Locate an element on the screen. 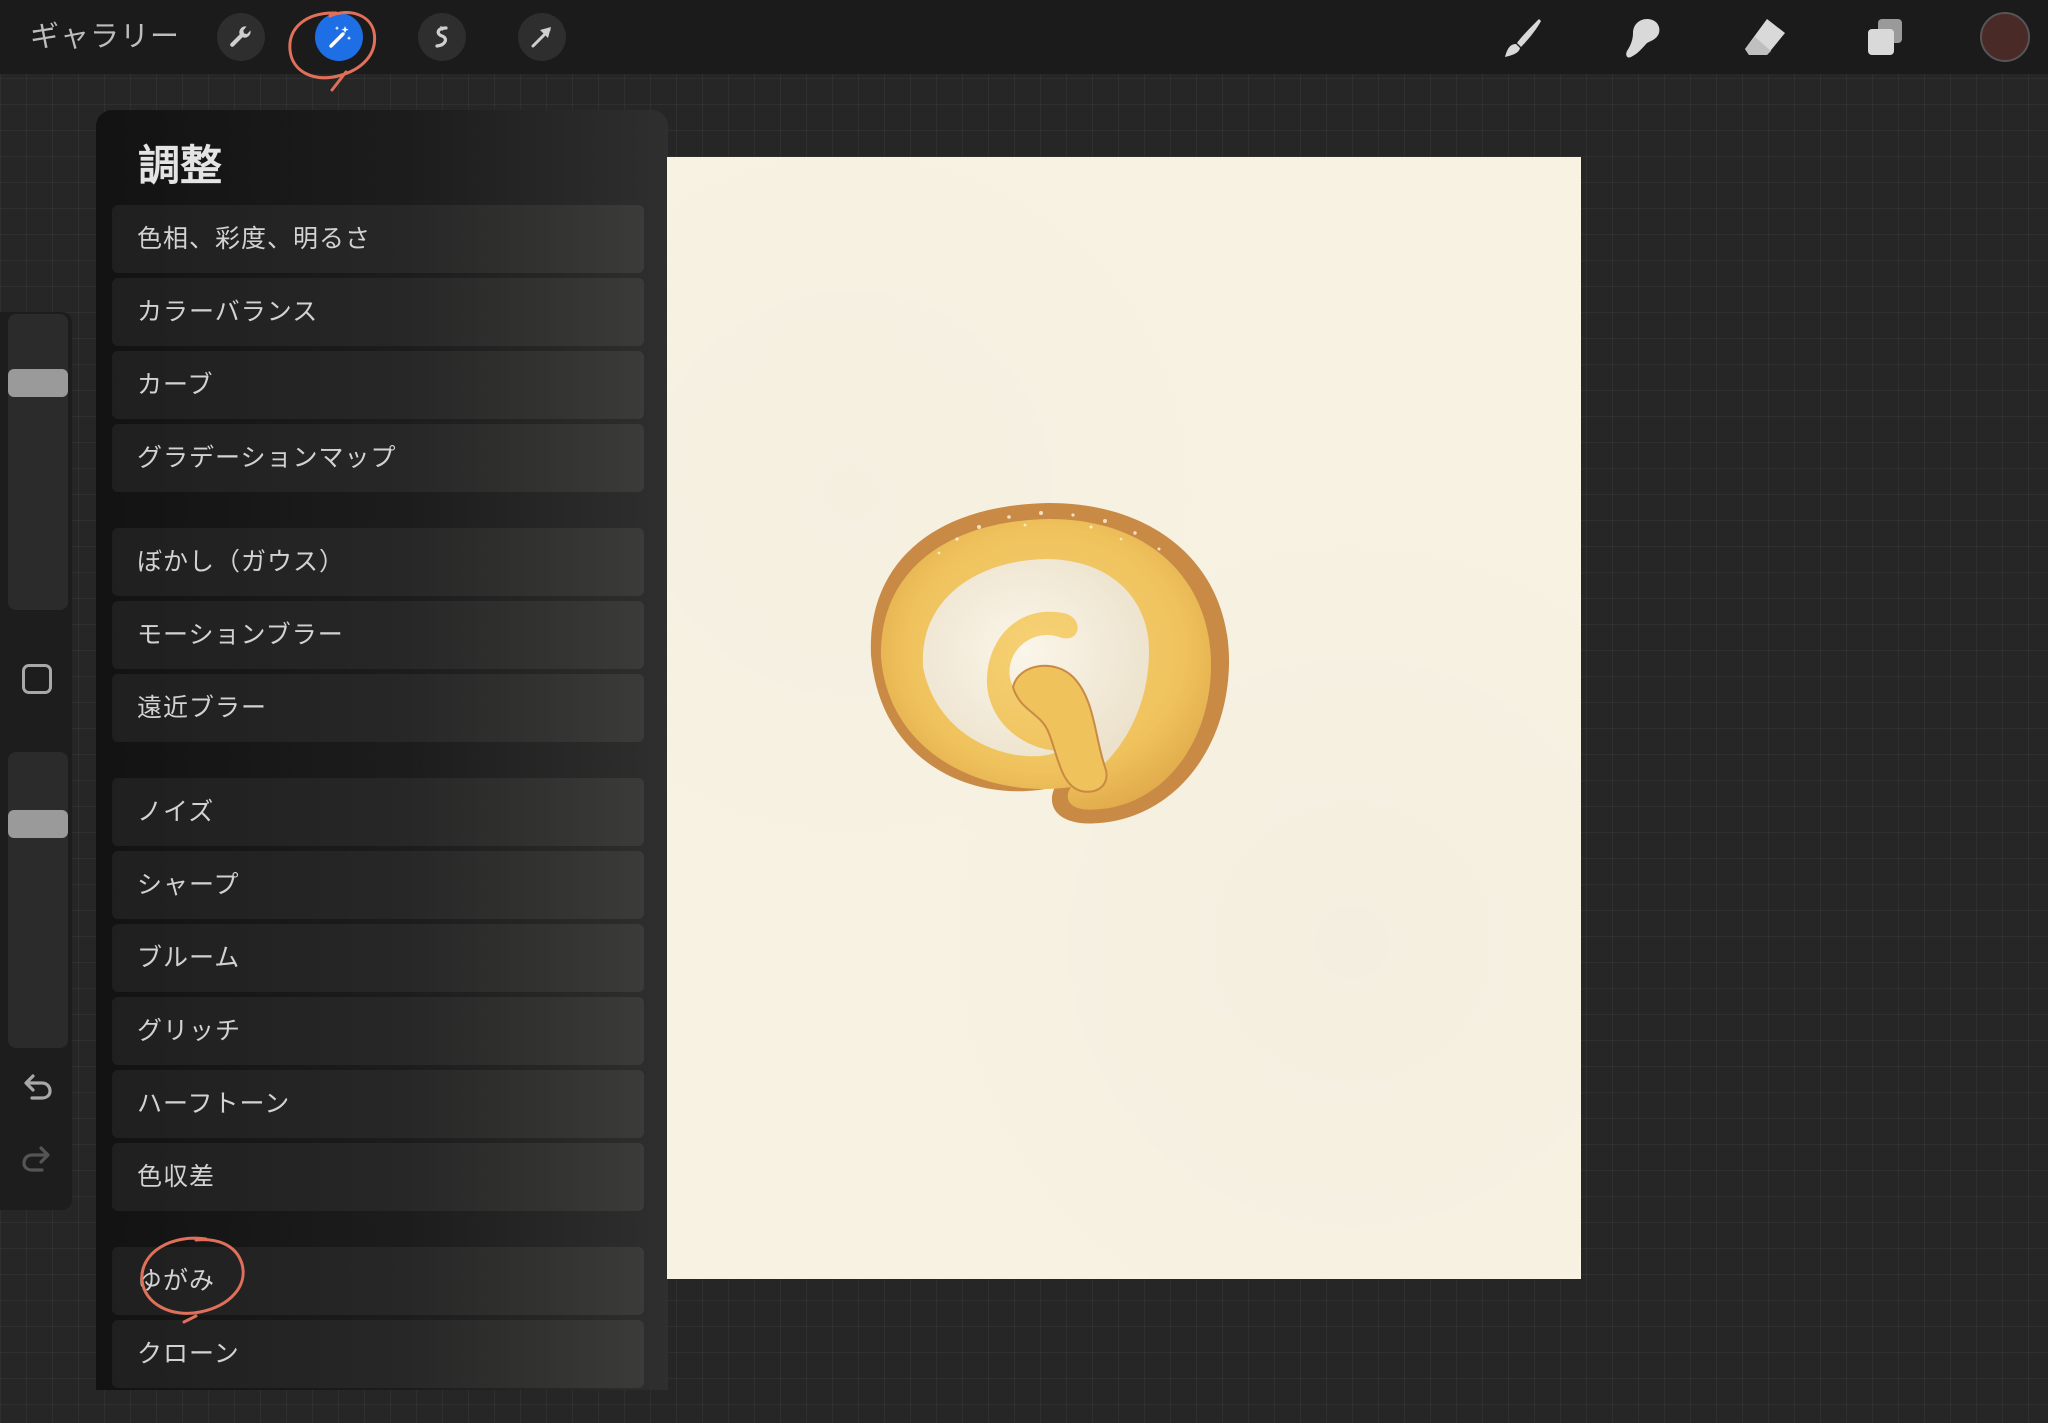 The image size is (2048, 1423). menu-item-glitch: グリッチ is located at coordinates (378, 1031).